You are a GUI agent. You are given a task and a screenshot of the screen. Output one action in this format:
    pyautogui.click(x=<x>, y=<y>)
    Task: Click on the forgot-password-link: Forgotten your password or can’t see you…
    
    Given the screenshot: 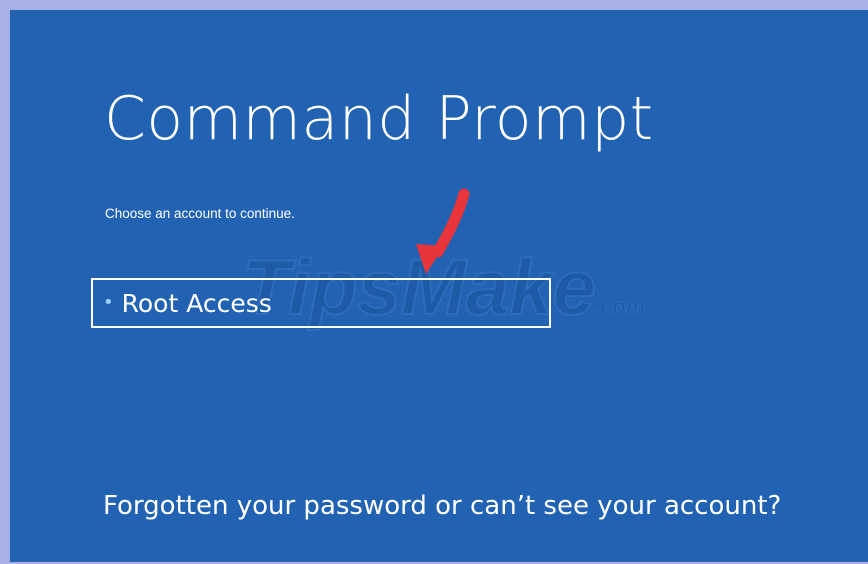 What is the action you would take?
    pyautogui.click(x=442, y=506)
    